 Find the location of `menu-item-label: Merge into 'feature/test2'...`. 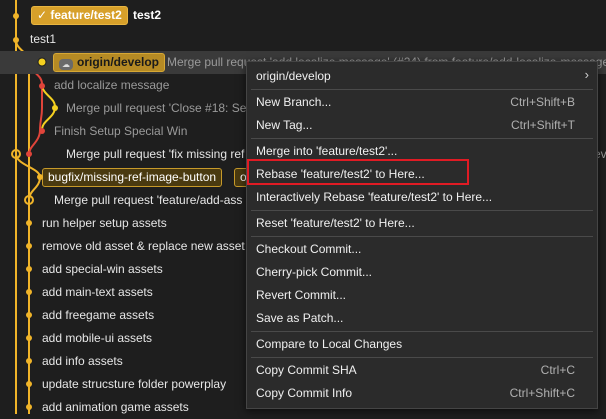

menu-item-label: Merge into 'feature/test2'... is located at coordinates (327, 151).